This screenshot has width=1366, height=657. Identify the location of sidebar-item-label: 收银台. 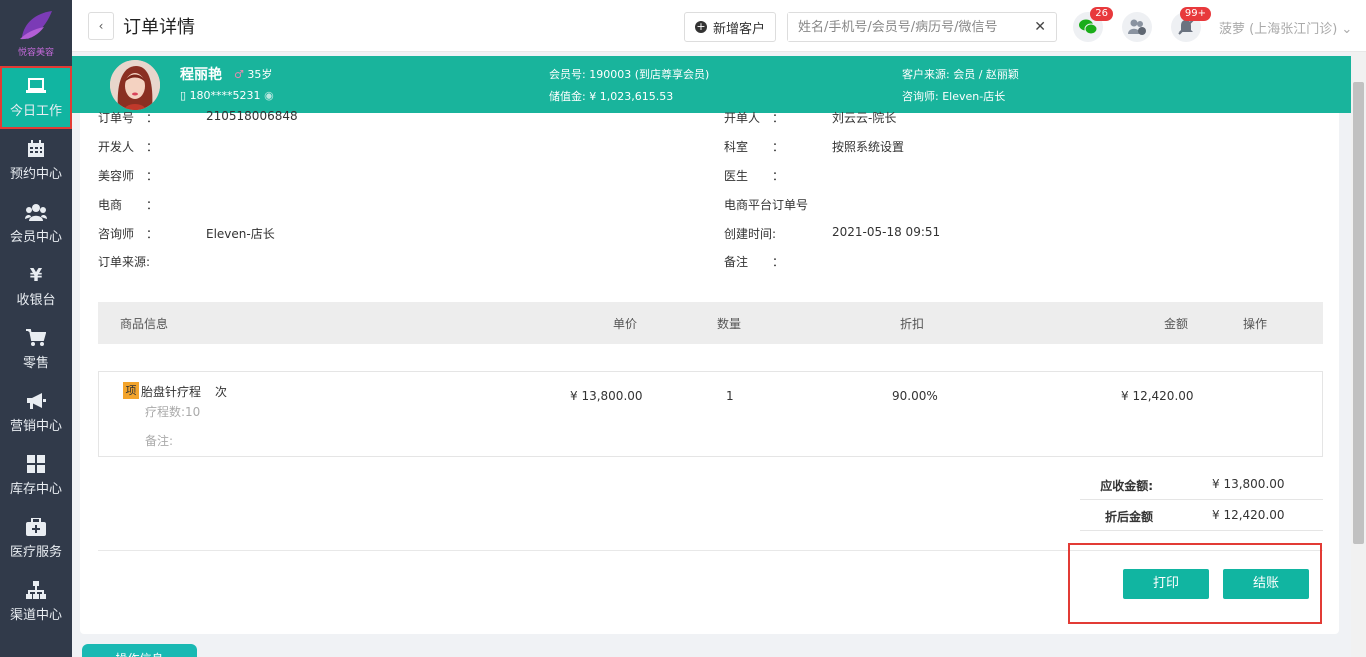
(36, 300).